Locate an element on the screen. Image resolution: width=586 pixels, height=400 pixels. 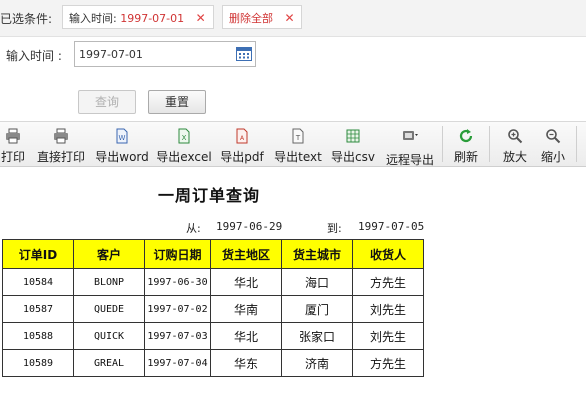
svg-text: X is located at coordinates (184, 138).